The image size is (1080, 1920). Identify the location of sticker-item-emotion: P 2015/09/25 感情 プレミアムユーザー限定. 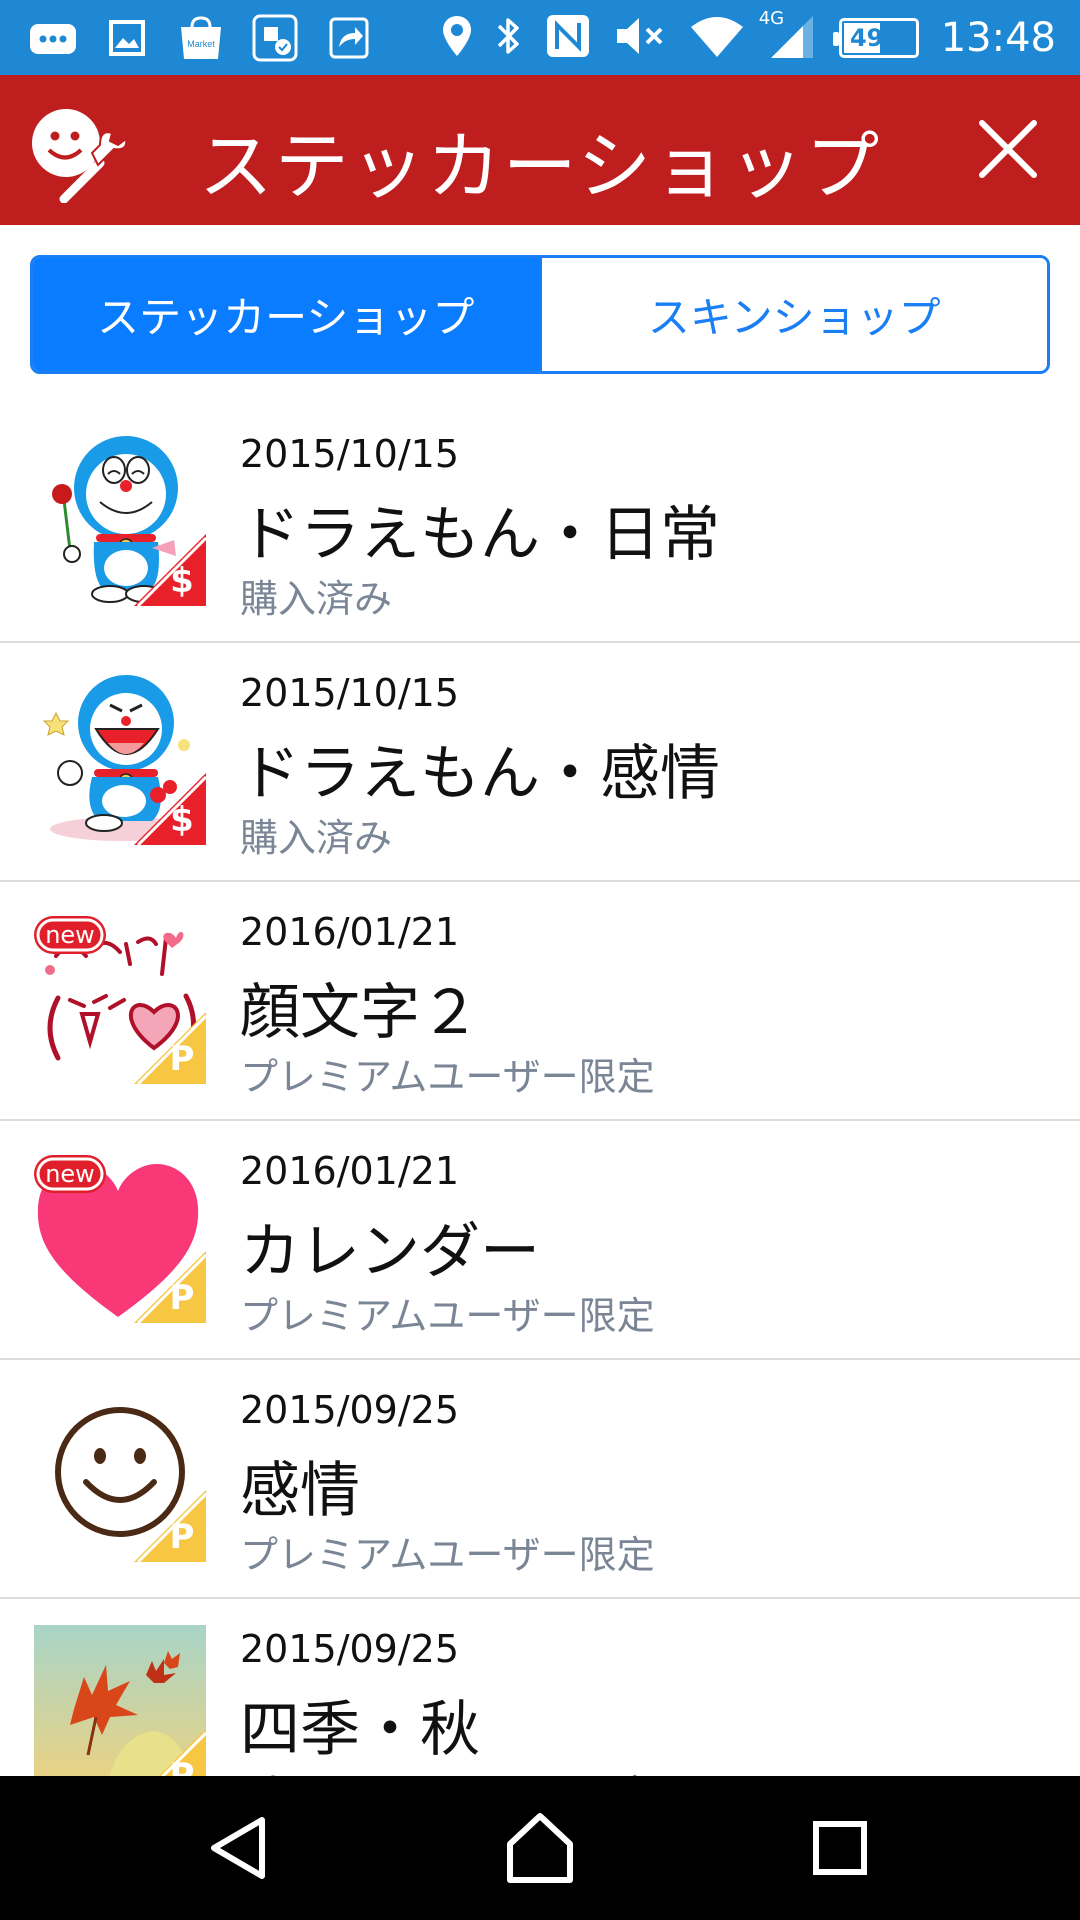
(540, 1479).